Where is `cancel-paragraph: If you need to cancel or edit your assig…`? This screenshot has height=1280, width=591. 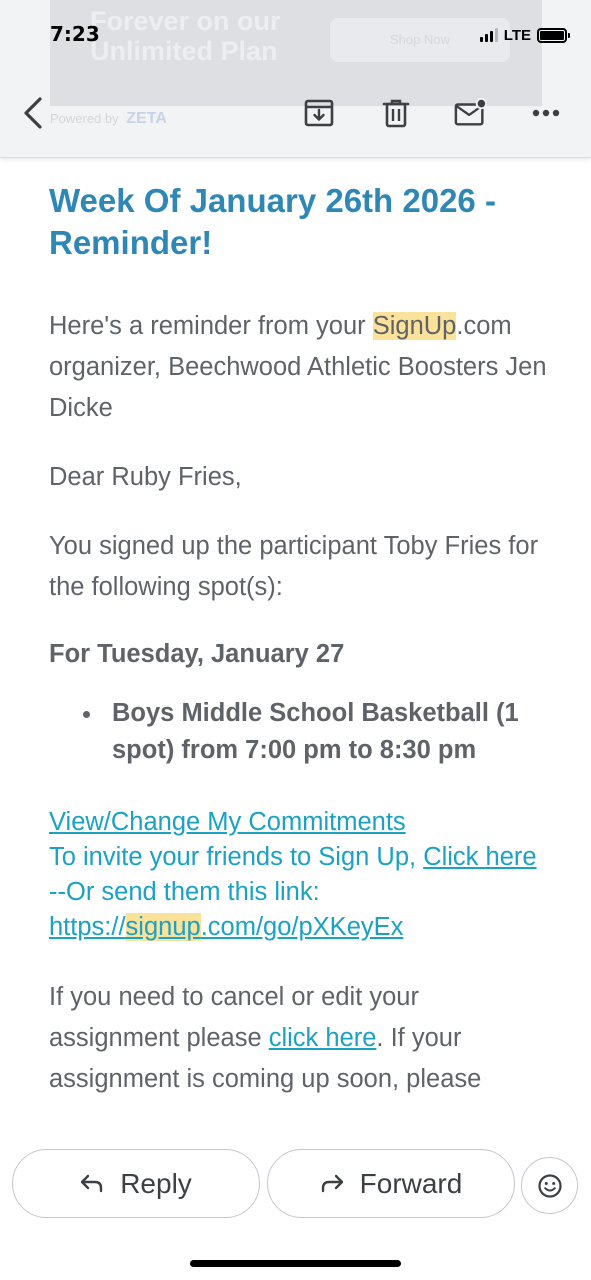
cancel-paragraph: If you need to cancel or edit your assig… is located at coordinates (299, 1038).